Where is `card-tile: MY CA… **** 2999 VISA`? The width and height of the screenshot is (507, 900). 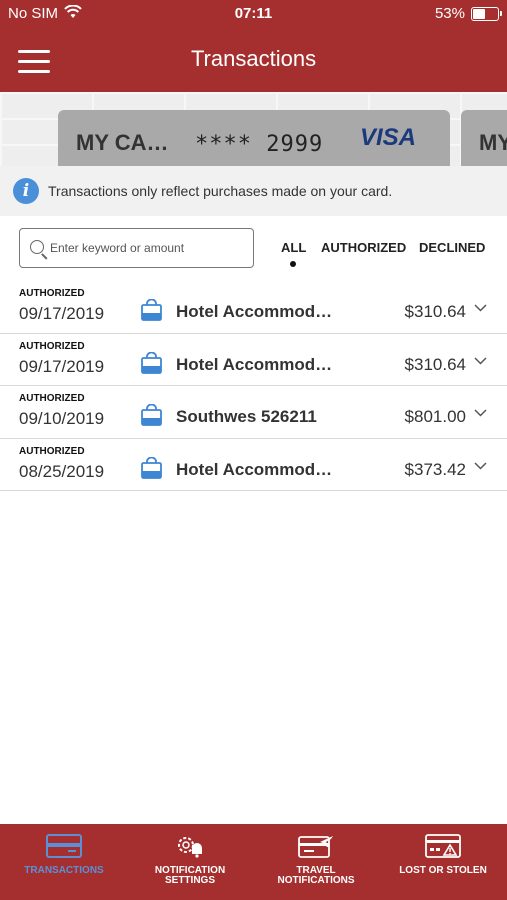 card-tile: MY CA… **** 2999 VISA is located at coordinates (254, 138).